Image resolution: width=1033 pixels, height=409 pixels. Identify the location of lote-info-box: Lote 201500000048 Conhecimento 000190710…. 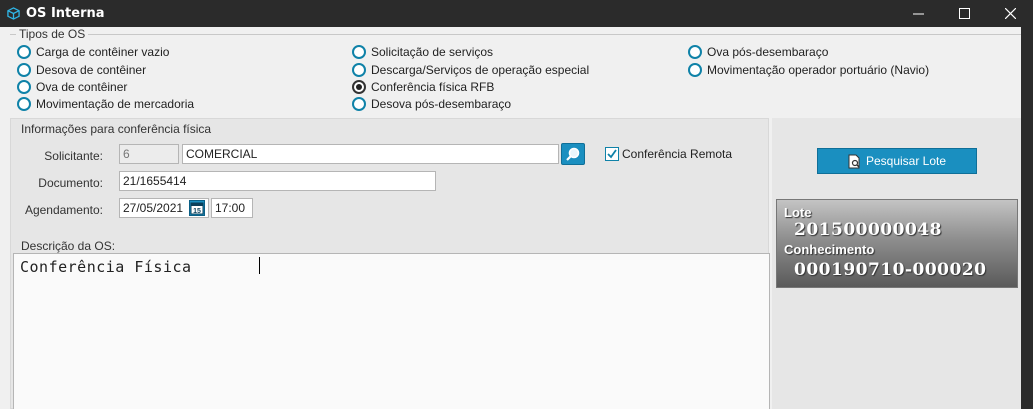
(897, 243).